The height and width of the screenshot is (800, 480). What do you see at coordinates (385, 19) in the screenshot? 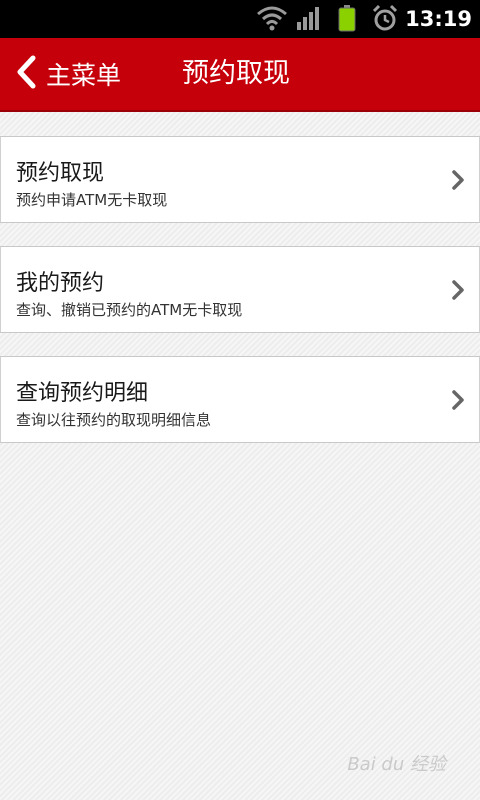
I see `alarm-icon` at bounding box center [385, 19].